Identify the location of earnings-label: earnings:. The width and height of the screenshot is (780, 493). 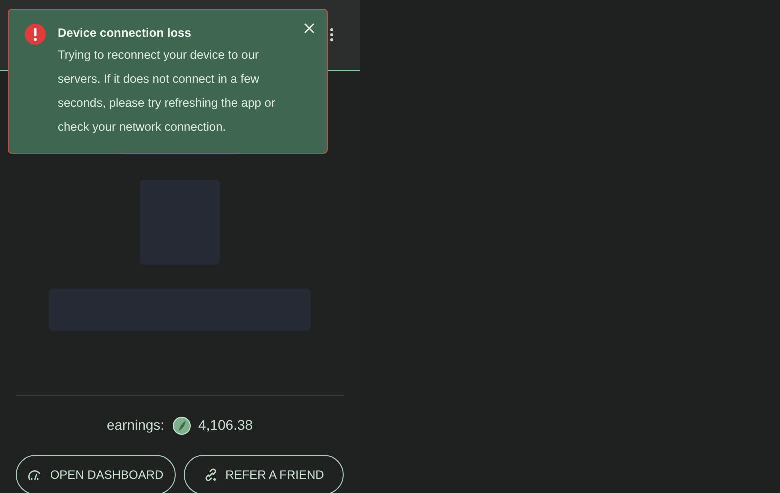
(135, 425).